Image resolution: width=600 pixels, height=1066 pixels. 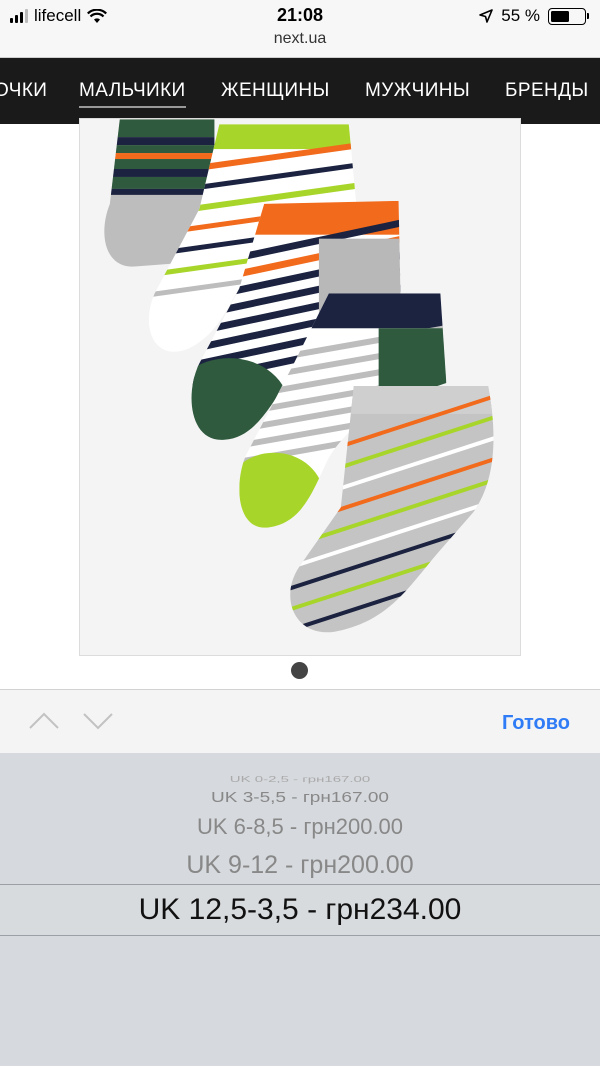 What do you see at coordinates (44, 721) in the screenshot?
I see `chevron-up-icon` at bounding box center [44, 721].